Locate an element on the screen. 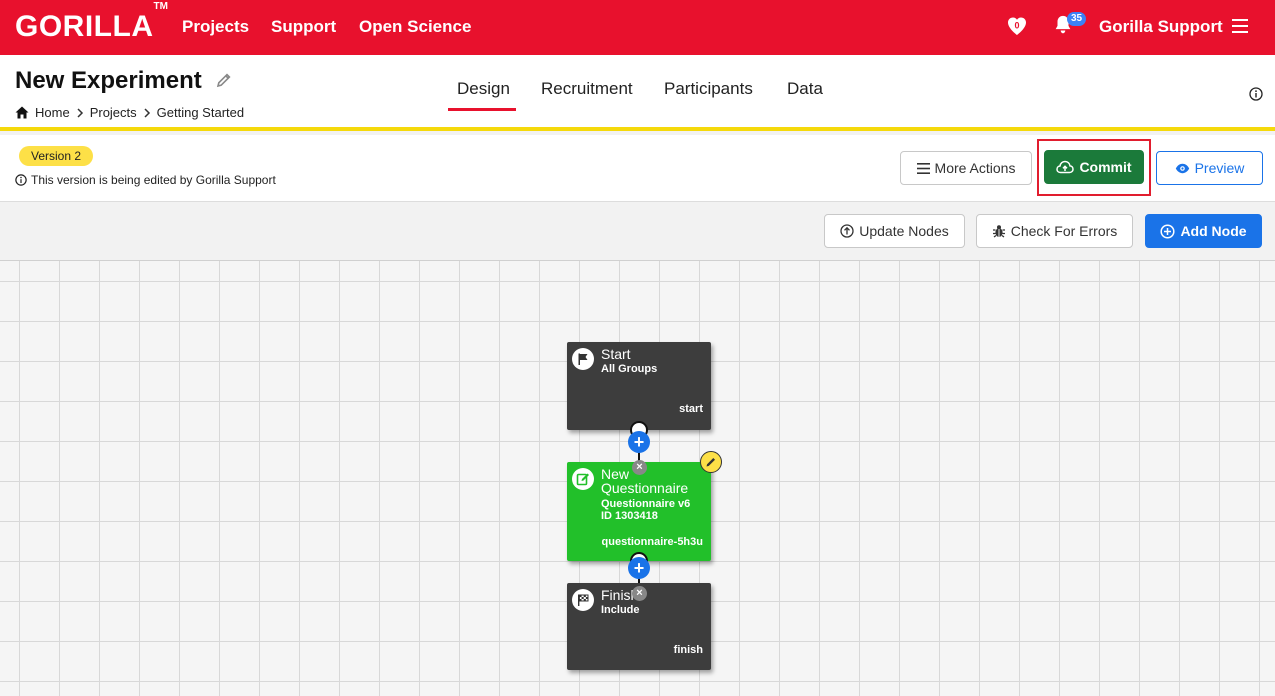 Image resolution: width=1275 pixels, height=696 pixels. check-errors-label: Check For Errors is located at coordinates (1064, 231).